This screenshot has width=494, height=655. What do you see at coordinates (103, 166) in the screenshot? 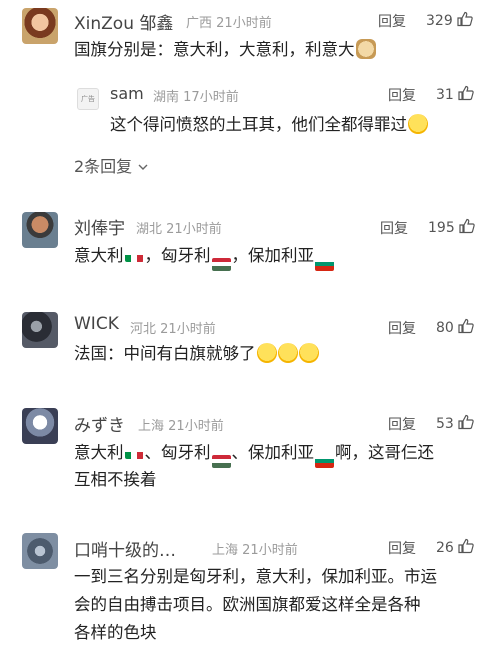
I see `expand-label: 2条回复` at bounding box center [103, 166].